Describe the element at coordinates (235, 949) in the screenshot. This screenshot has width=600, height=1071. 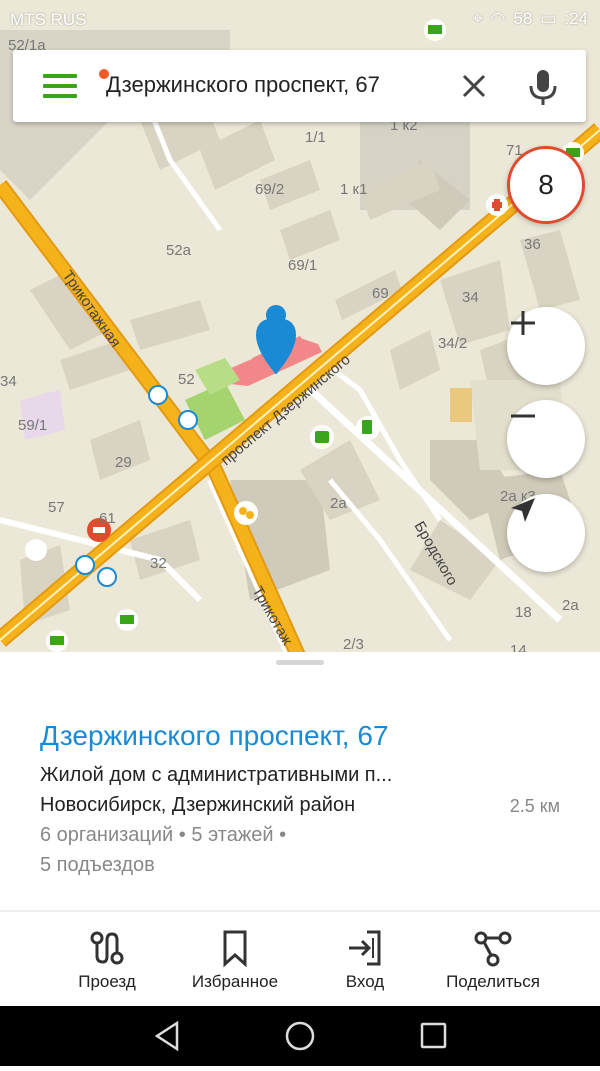
I see `bookmark-icon` at that location.